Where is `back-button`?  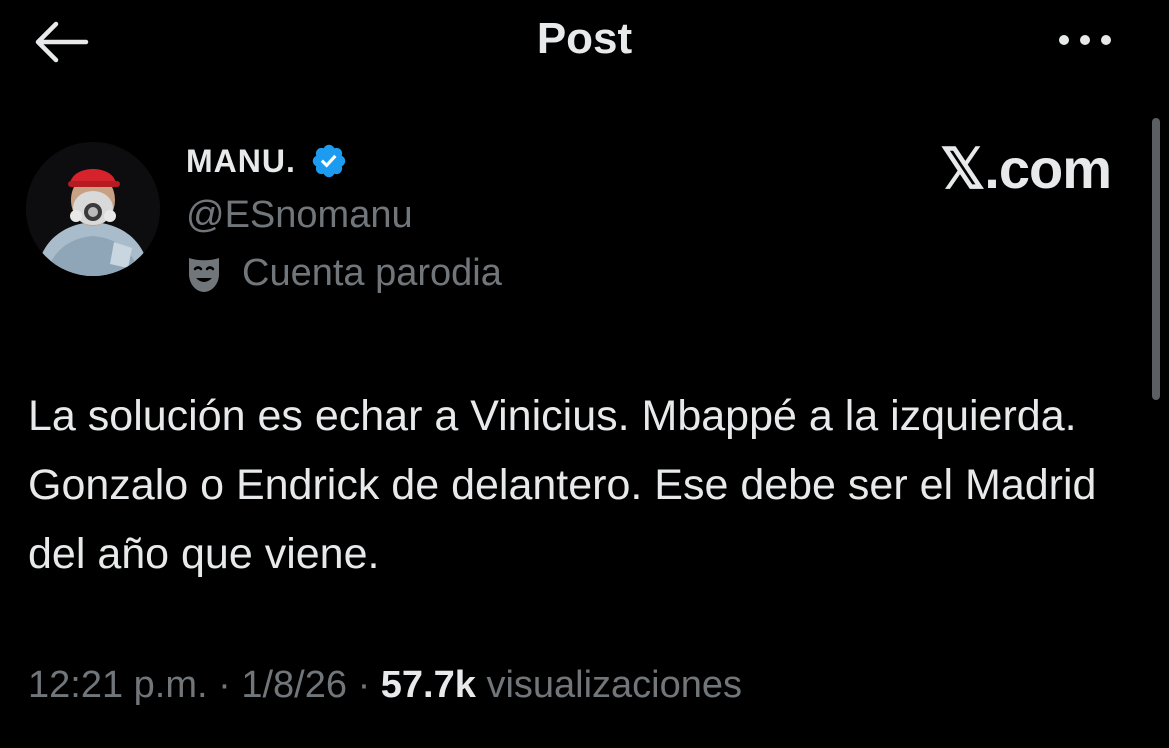 back-button is located at coordinates (60, 42).